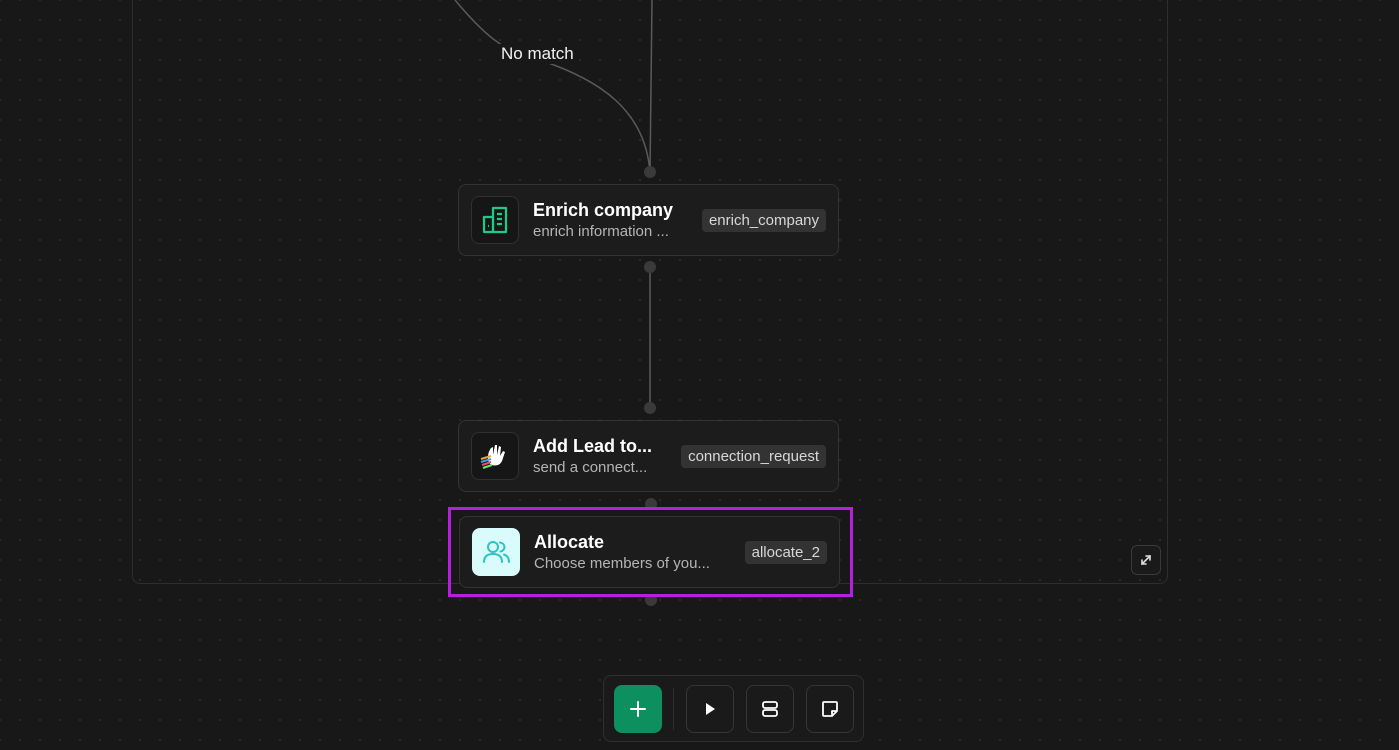  Describe the element at coordinates (495, 456) in the screenshot. I see `waving-hand-icon` at that location.